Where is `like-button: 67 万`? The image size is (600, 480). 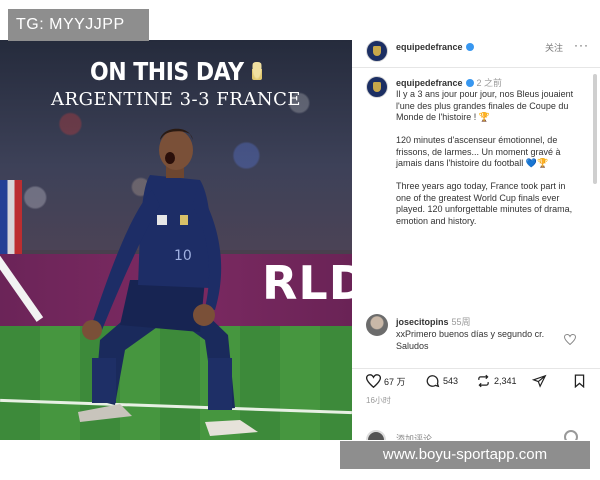
like-button: 67 万 is located at coordinates (386, 381).